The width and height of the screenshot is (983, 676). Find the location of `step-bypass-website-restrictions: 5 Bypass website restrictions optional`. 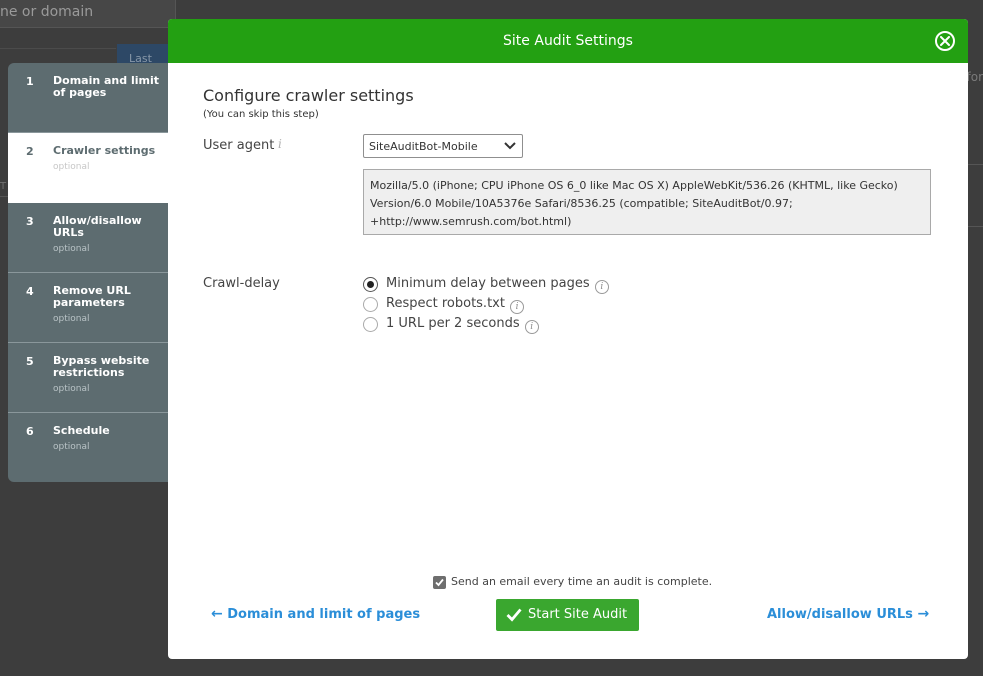

step-bypass-website-restrictions: 5 Bypass website restrictions optional is located at coordinates (88, 378).